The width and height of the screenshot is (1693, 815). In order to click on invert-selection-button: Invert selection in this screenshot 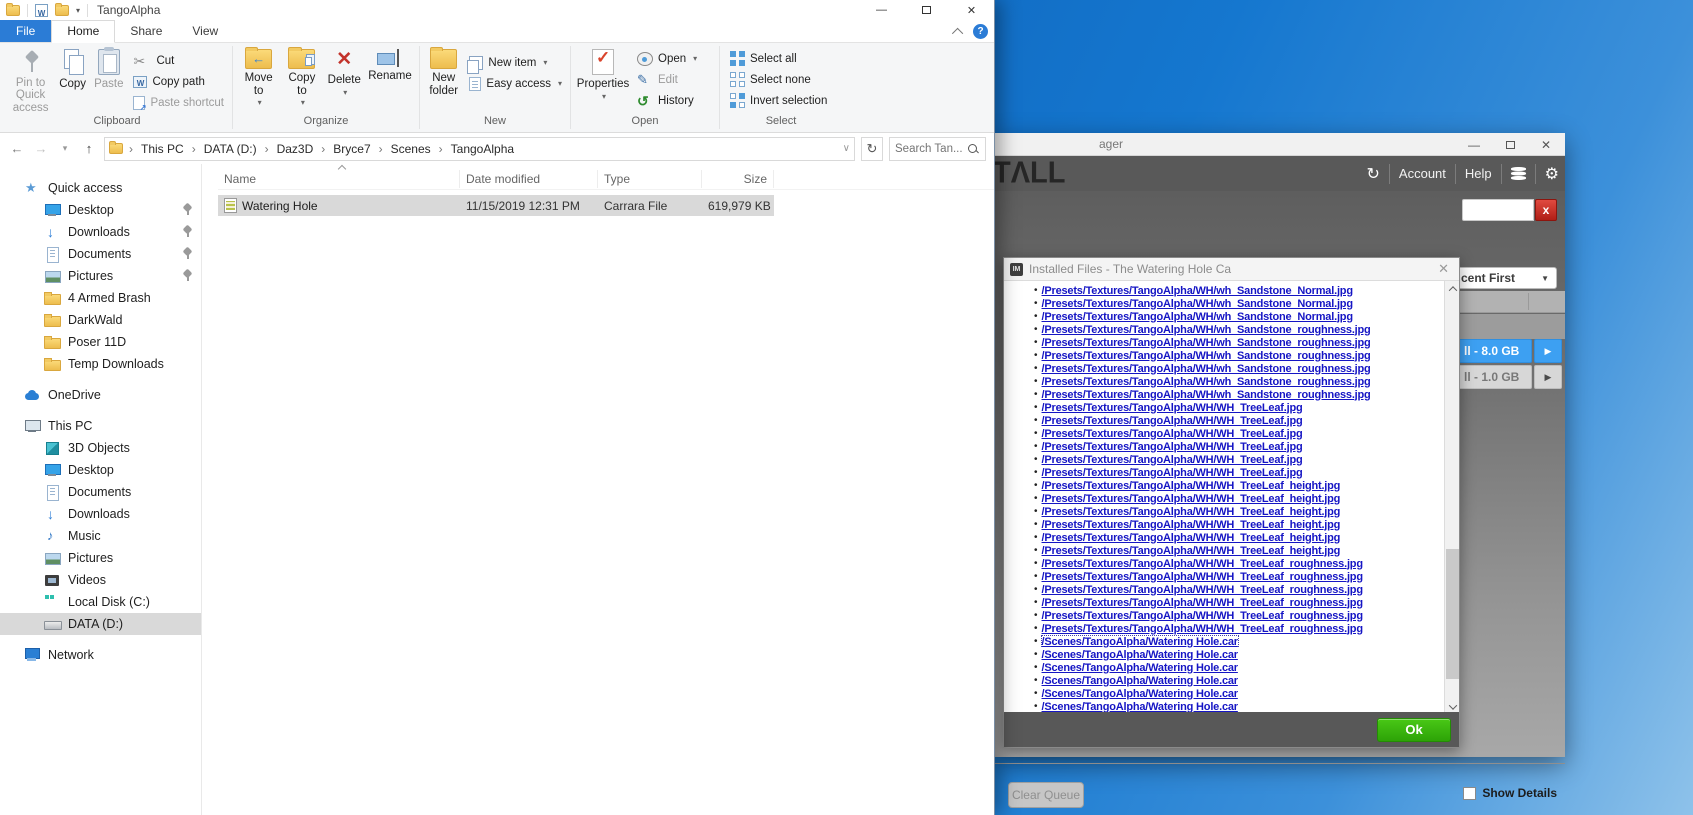, I will do `click(778, 100)`.